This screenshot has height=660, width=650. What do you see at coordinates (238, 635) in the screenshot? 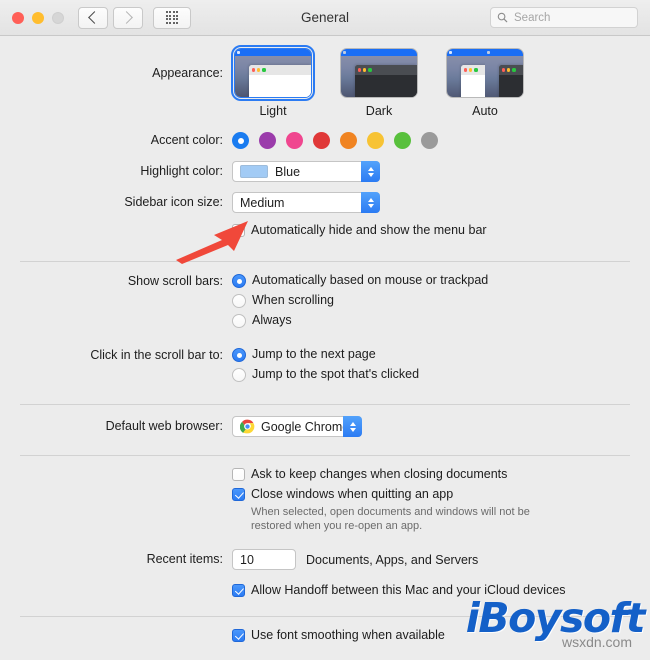
I see `font-smoothing-checkbox` at bounding box center [238, 635].